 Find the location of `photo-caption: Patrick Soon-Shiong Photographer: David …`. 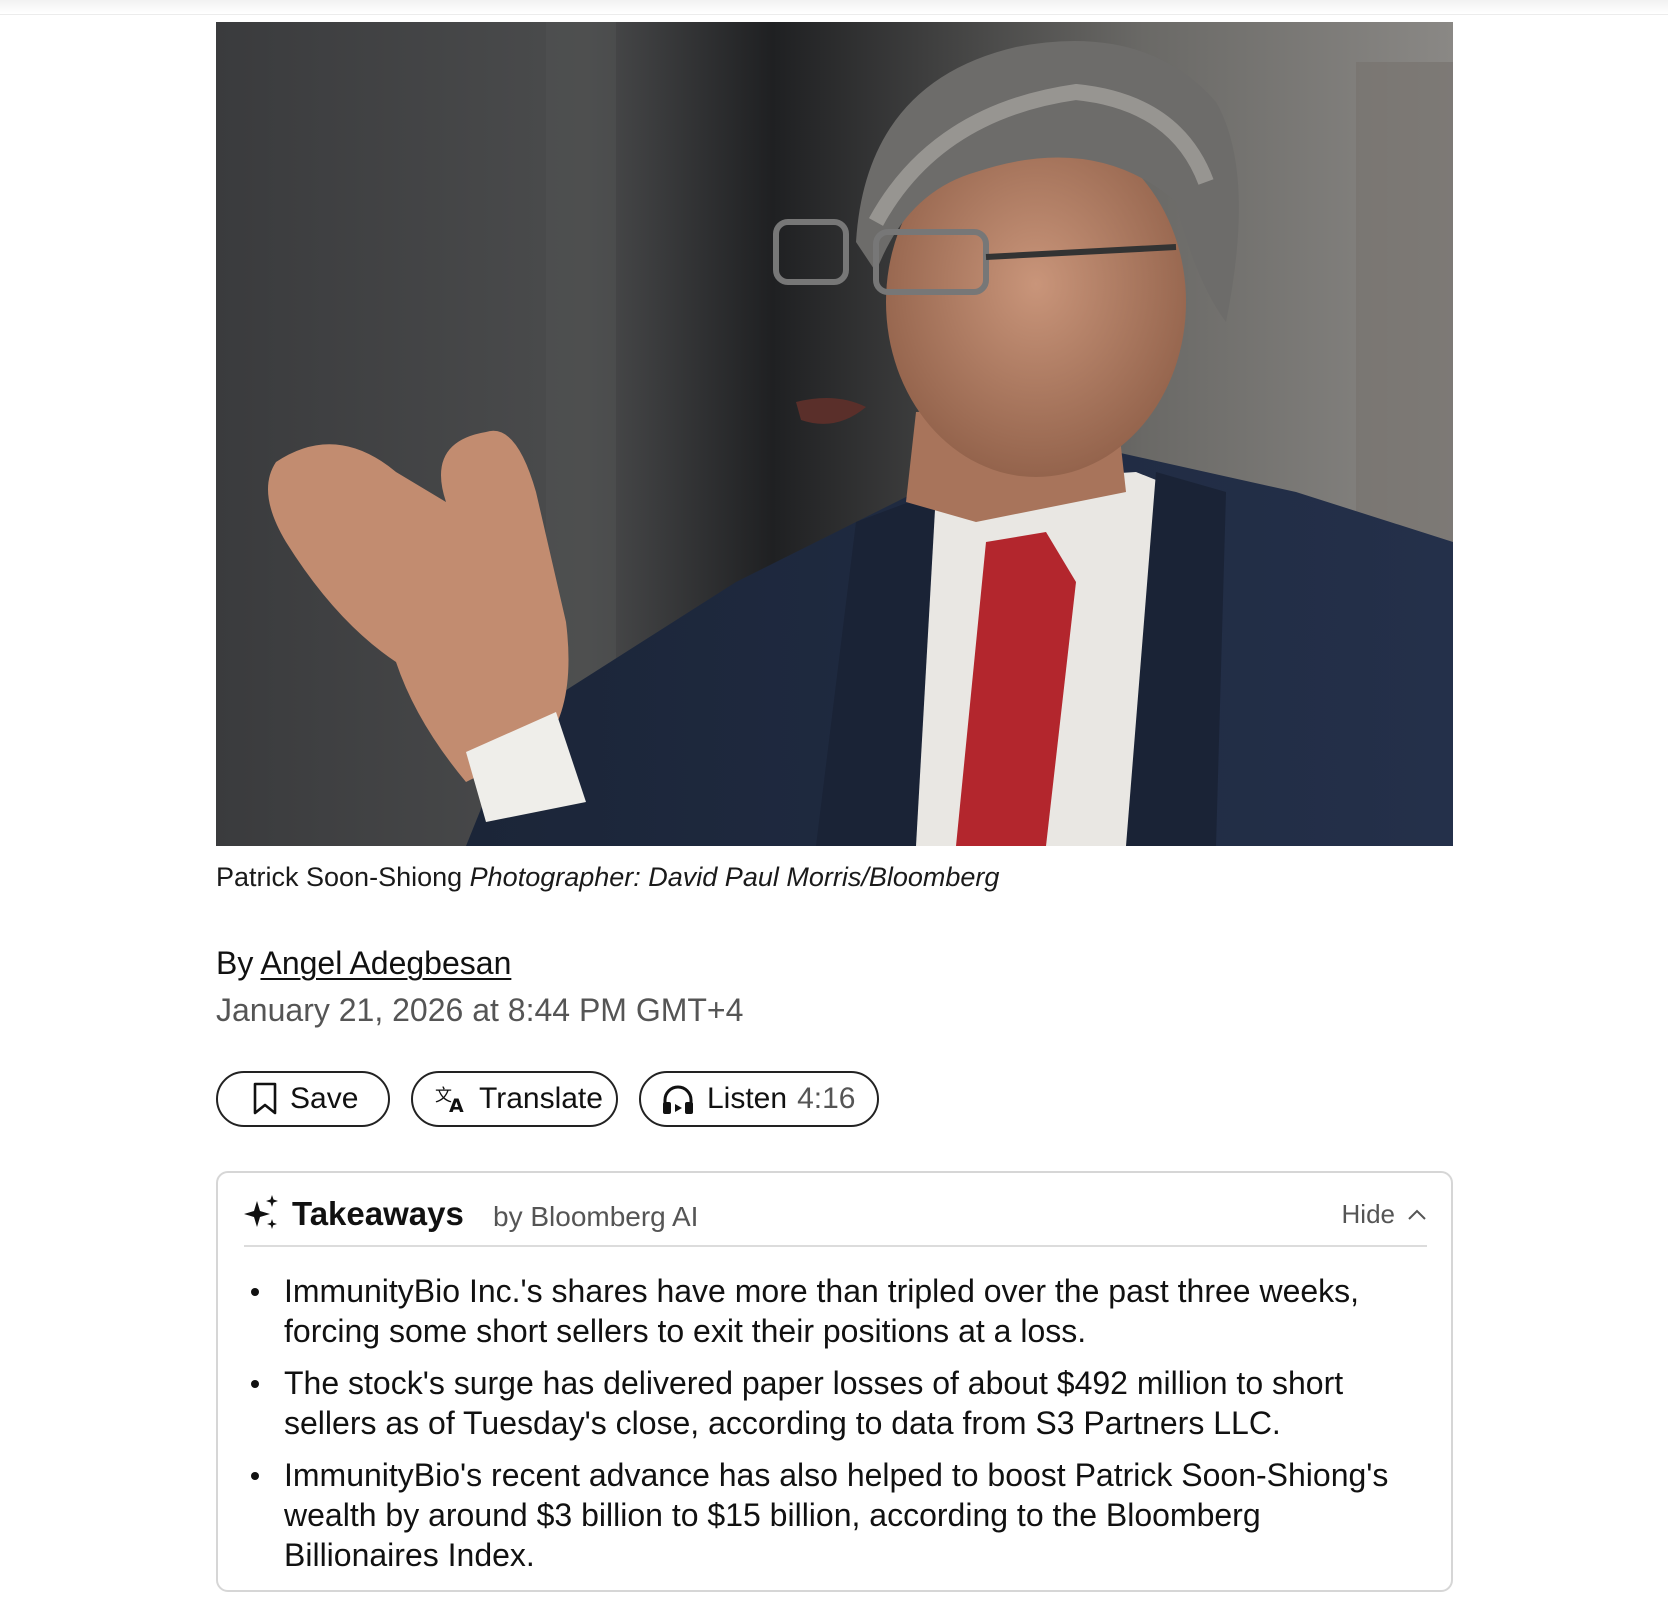

photo-caption: Patrick Soon-Shiong Photographer: David … is located at coordinates (607, 877).